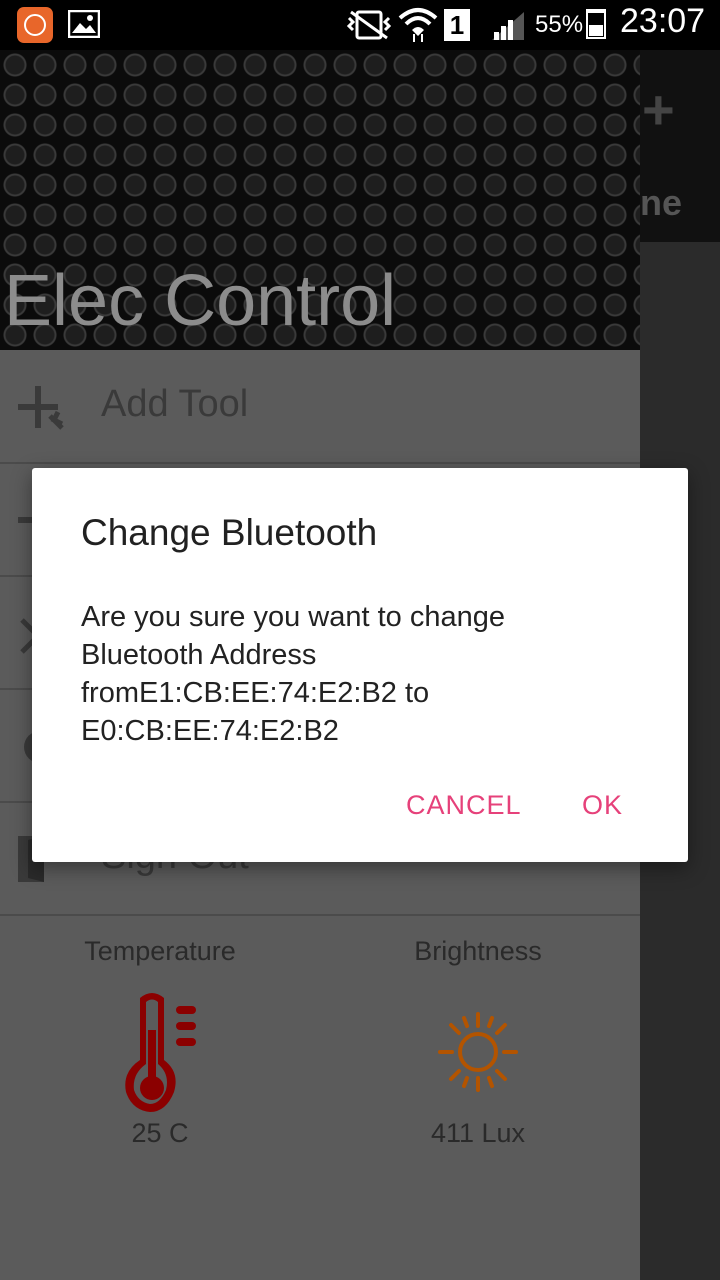 Image resolution: width=720 pixels, height=1280 pixels. I want to click on cancel-button: CANCEL, so click(464, 805).